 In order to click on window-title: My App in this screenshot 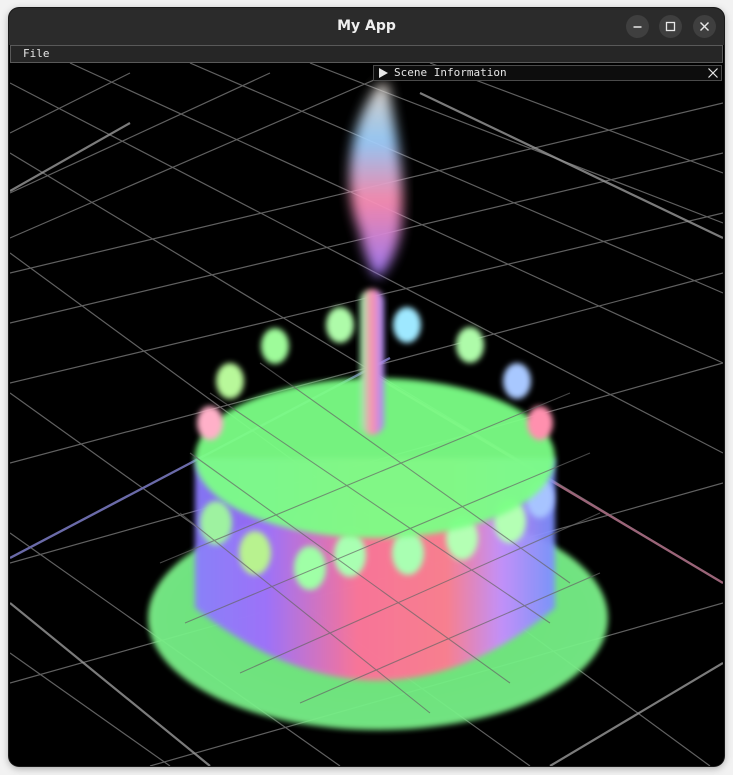, I will do `click(366, 26)`.